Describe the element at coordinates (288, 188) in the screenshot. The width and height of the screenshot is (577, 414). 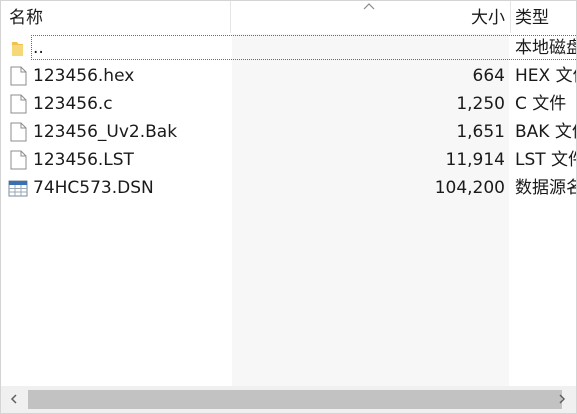
I see `list-item: 74HC573.DSN 104,200 数据源名称` at that location.